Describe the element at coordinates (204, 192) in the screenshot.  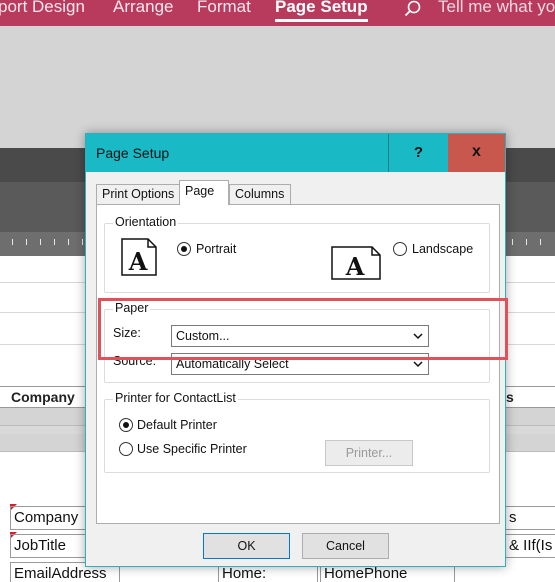
I see `tab-page: Page` at that location.